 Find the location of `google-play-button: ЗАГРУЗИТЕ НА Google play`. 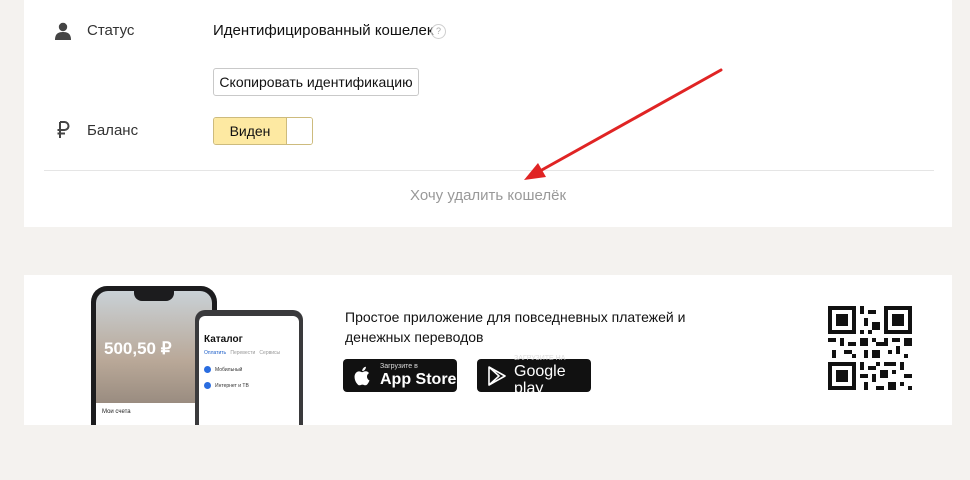

google-play-button: ЗАГРУЗИТЕ НА Google play is located at coordinates (534, 376).